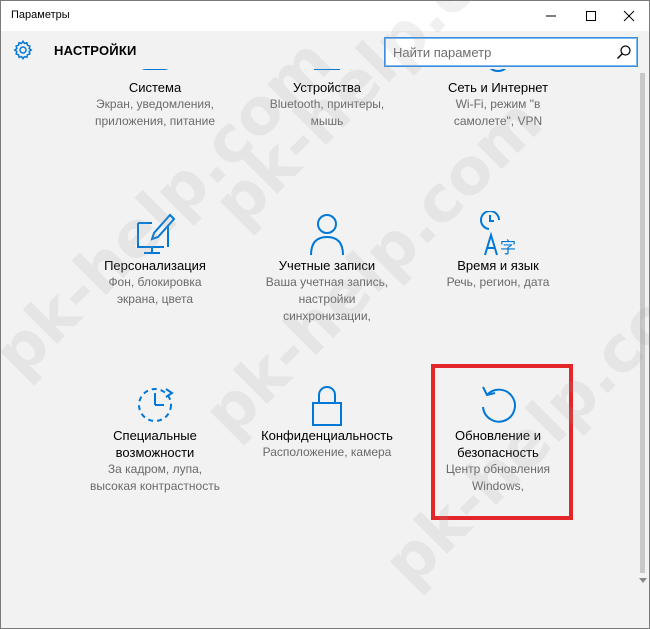 The image size is (650, 629). What do you see at coordinates (508, 247) in the screenshot?
I see `svg-text: 字` at bounding box center [508, 247].